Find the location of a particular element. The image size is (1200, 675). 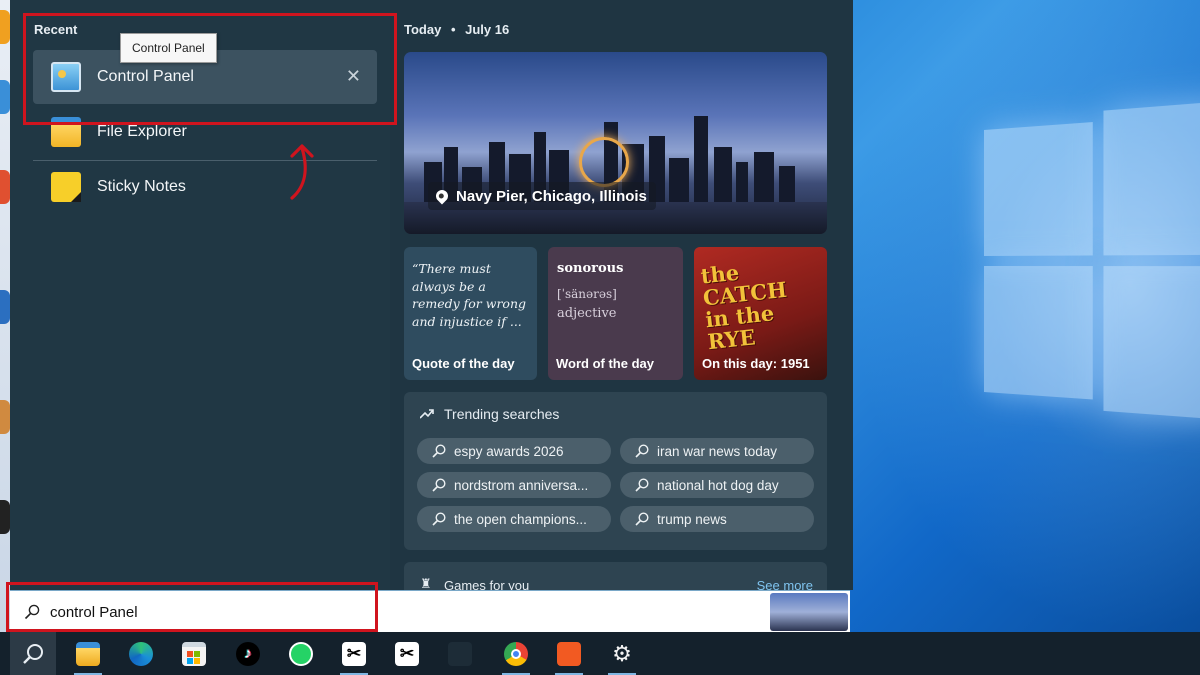

taskbar-edge is located at coordinates (141, 653).